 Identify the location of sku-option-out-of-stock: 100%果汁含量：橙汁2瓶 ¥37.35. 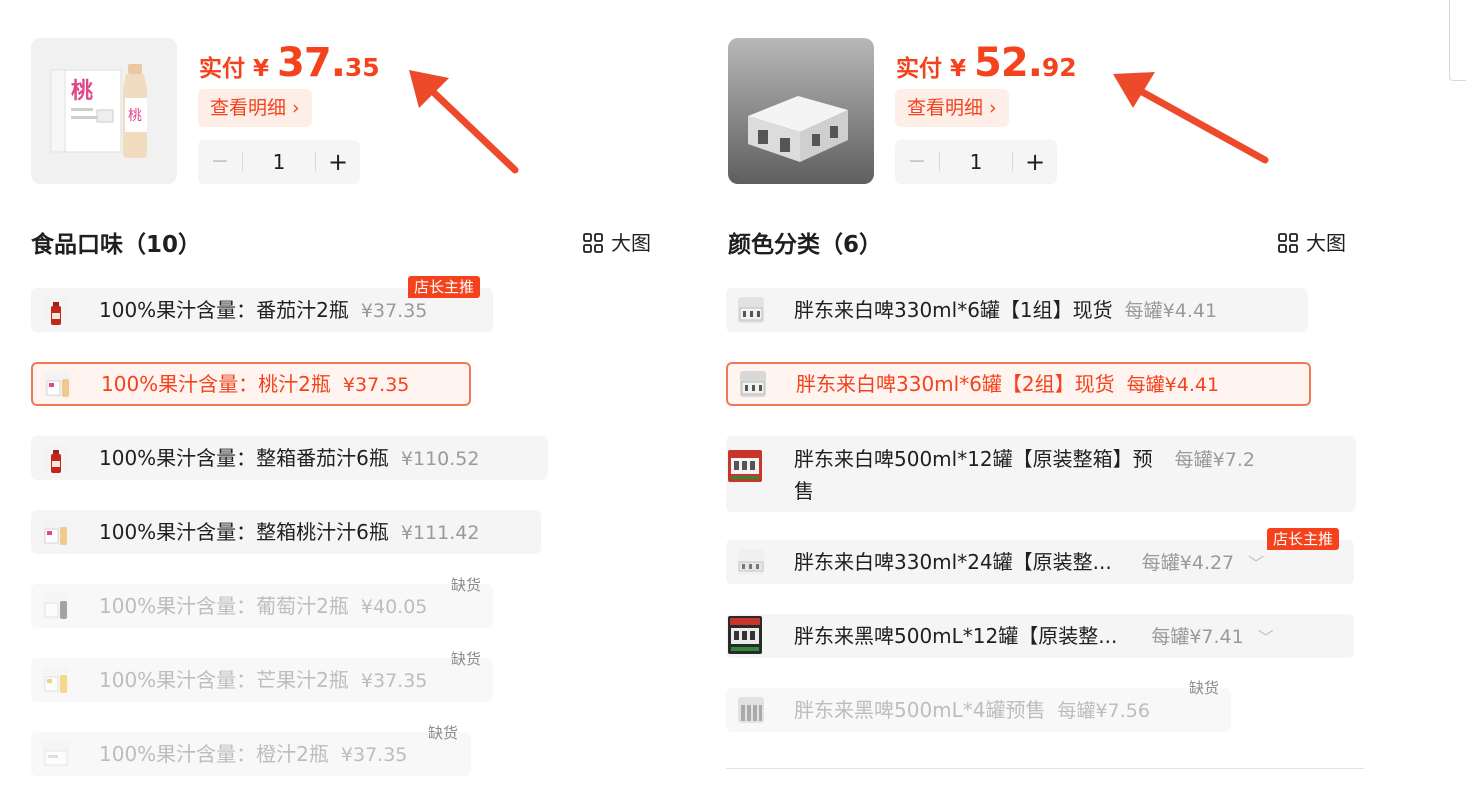
(251, 754).